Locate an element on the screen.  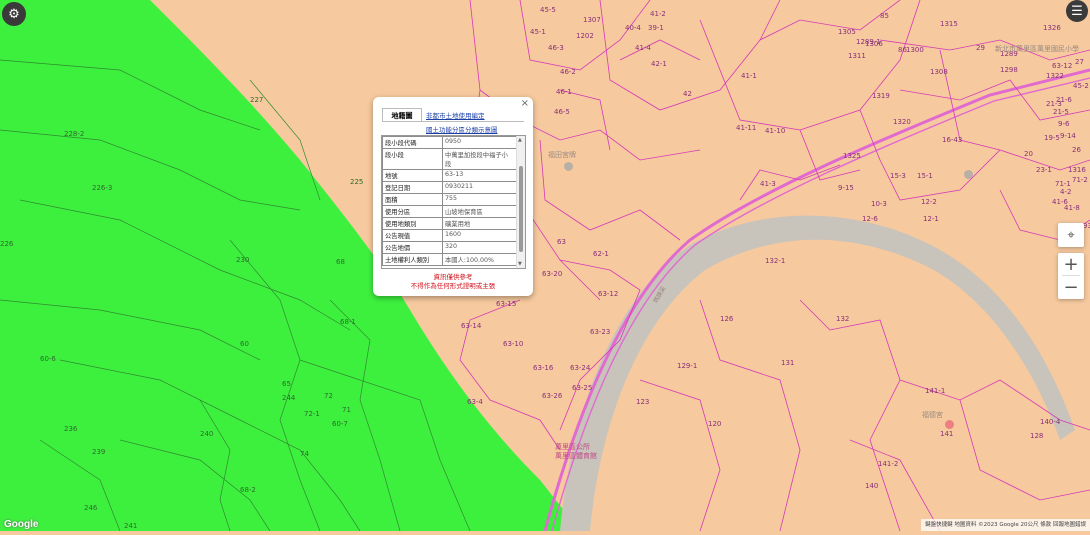
parcel-number-label: 226-3 is located at coordinates (102, 188).